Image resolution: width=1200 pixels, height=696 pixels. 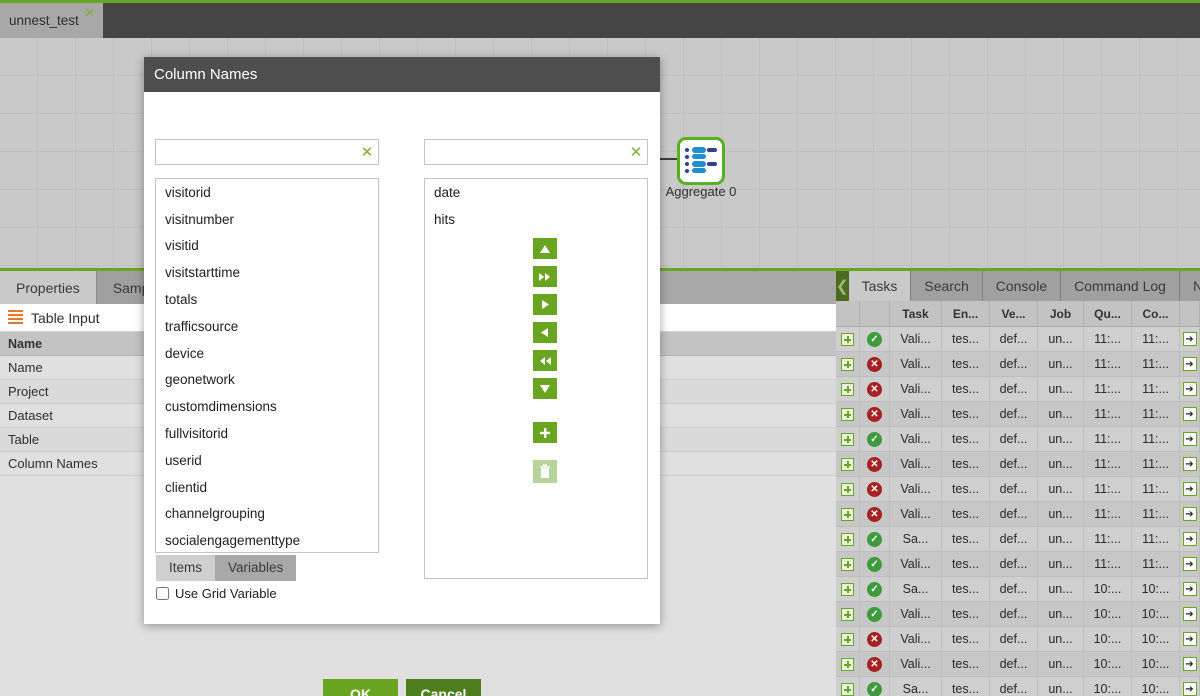 I want to click on selected-search-input, so click(x=525, y=152).